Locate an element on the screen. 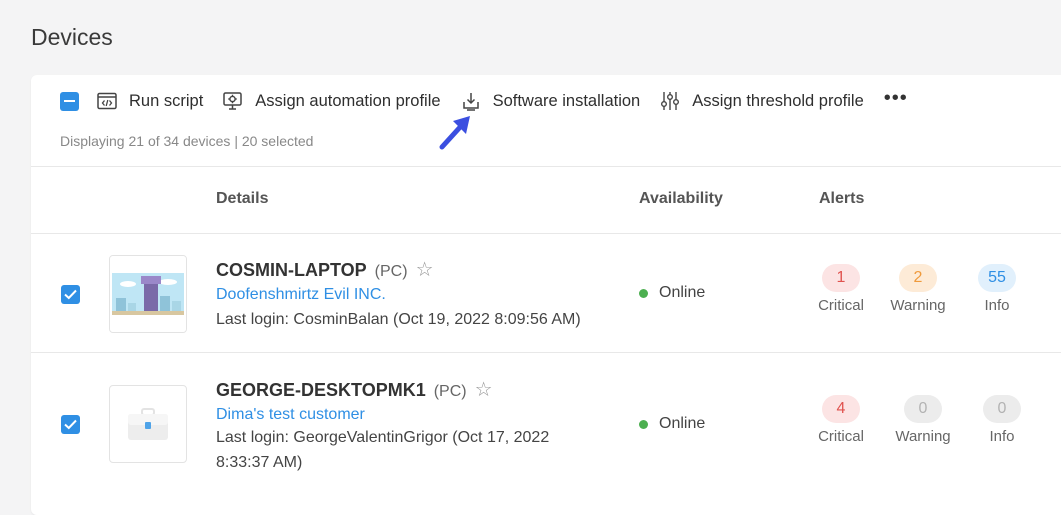 The width and height of the screenshot is (1061, 515). alert-info: 55 Info is located at coordinates (997, 289).